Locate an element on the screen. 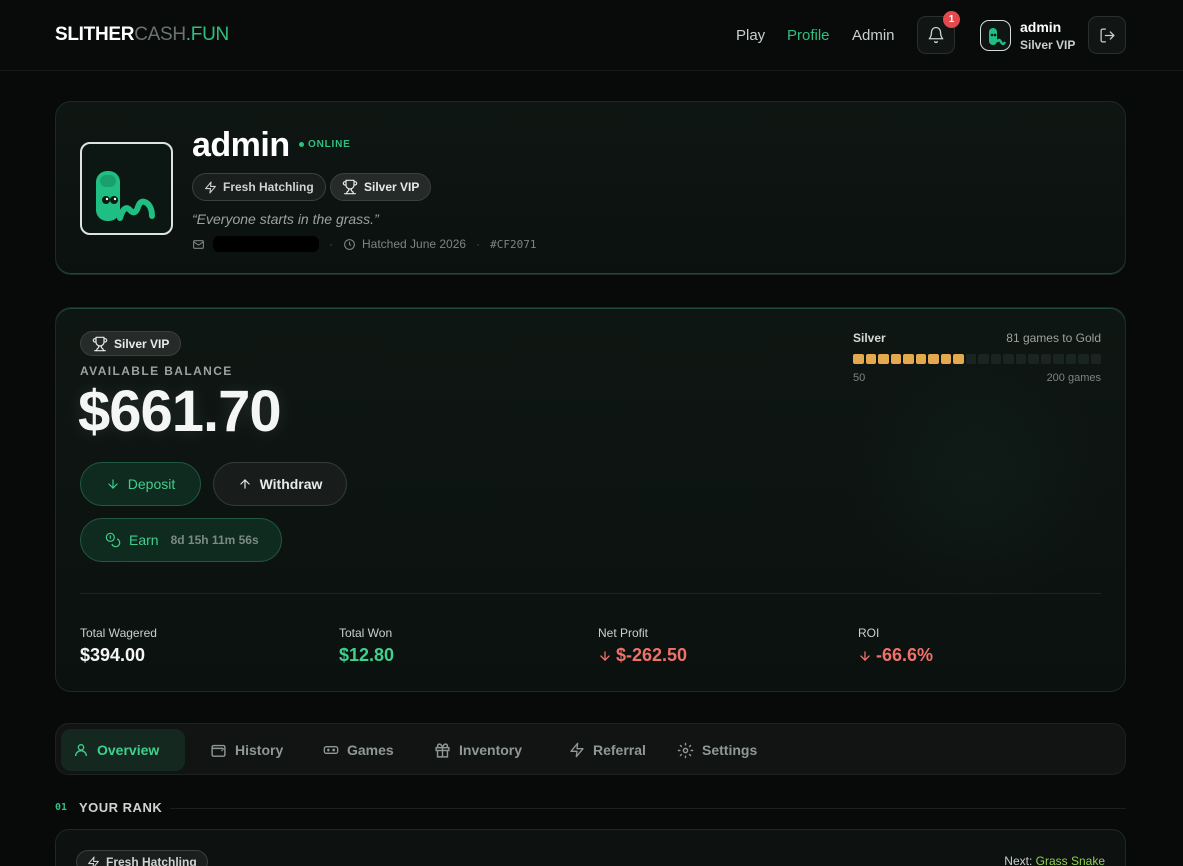  earn-button: Earn 8d 15h 11m 56s is located at coordinates (181, 540).